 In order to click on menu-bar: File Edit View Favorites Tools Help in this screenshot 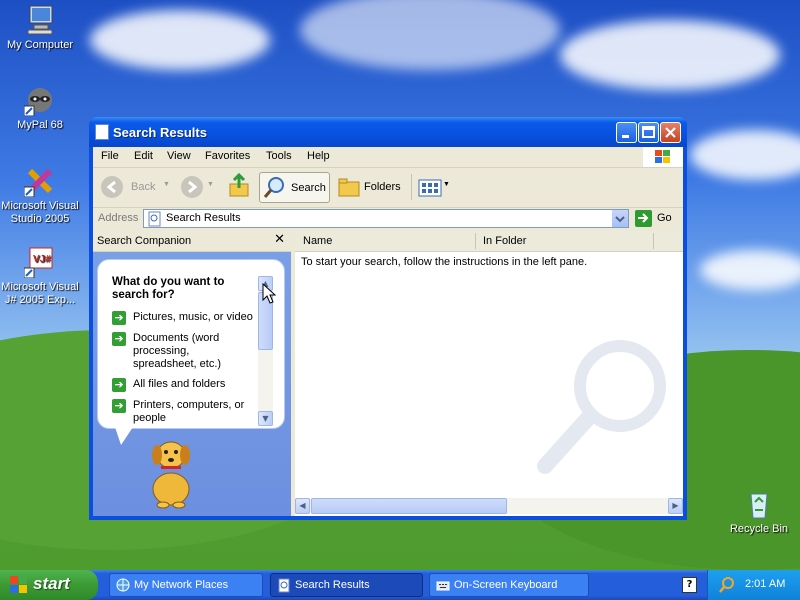, I will do `click(388, 157)`.